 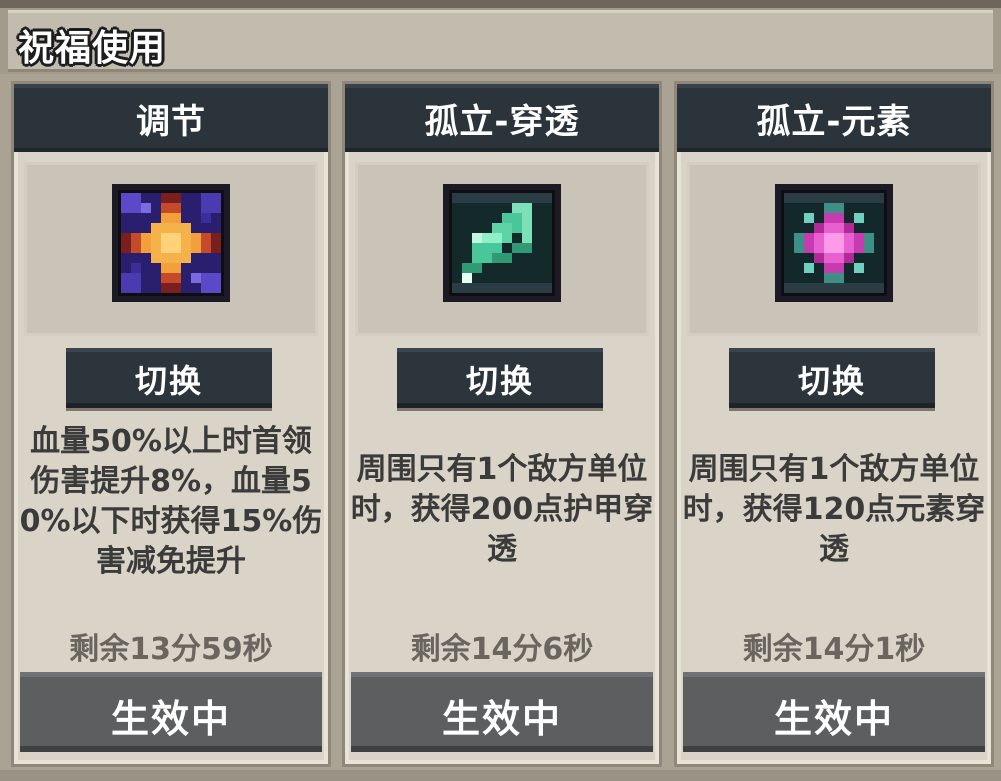 What do you see at coordinates (502, 509) in the screenshot?
I see `blessing-description: 周围只有1个敌方单位时，获得200点护甲穿透` at bounding box center [502, 509].